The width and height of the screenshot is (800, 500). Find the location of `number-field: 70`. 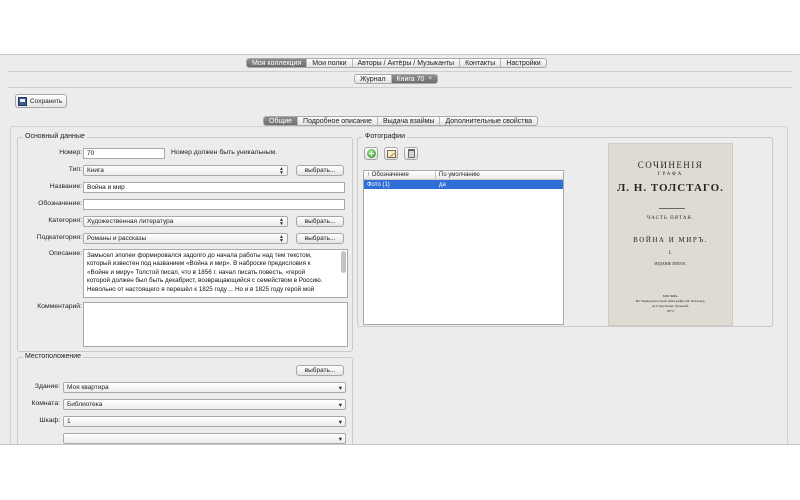

number-field: 70 is located at coordinates (124, 153).